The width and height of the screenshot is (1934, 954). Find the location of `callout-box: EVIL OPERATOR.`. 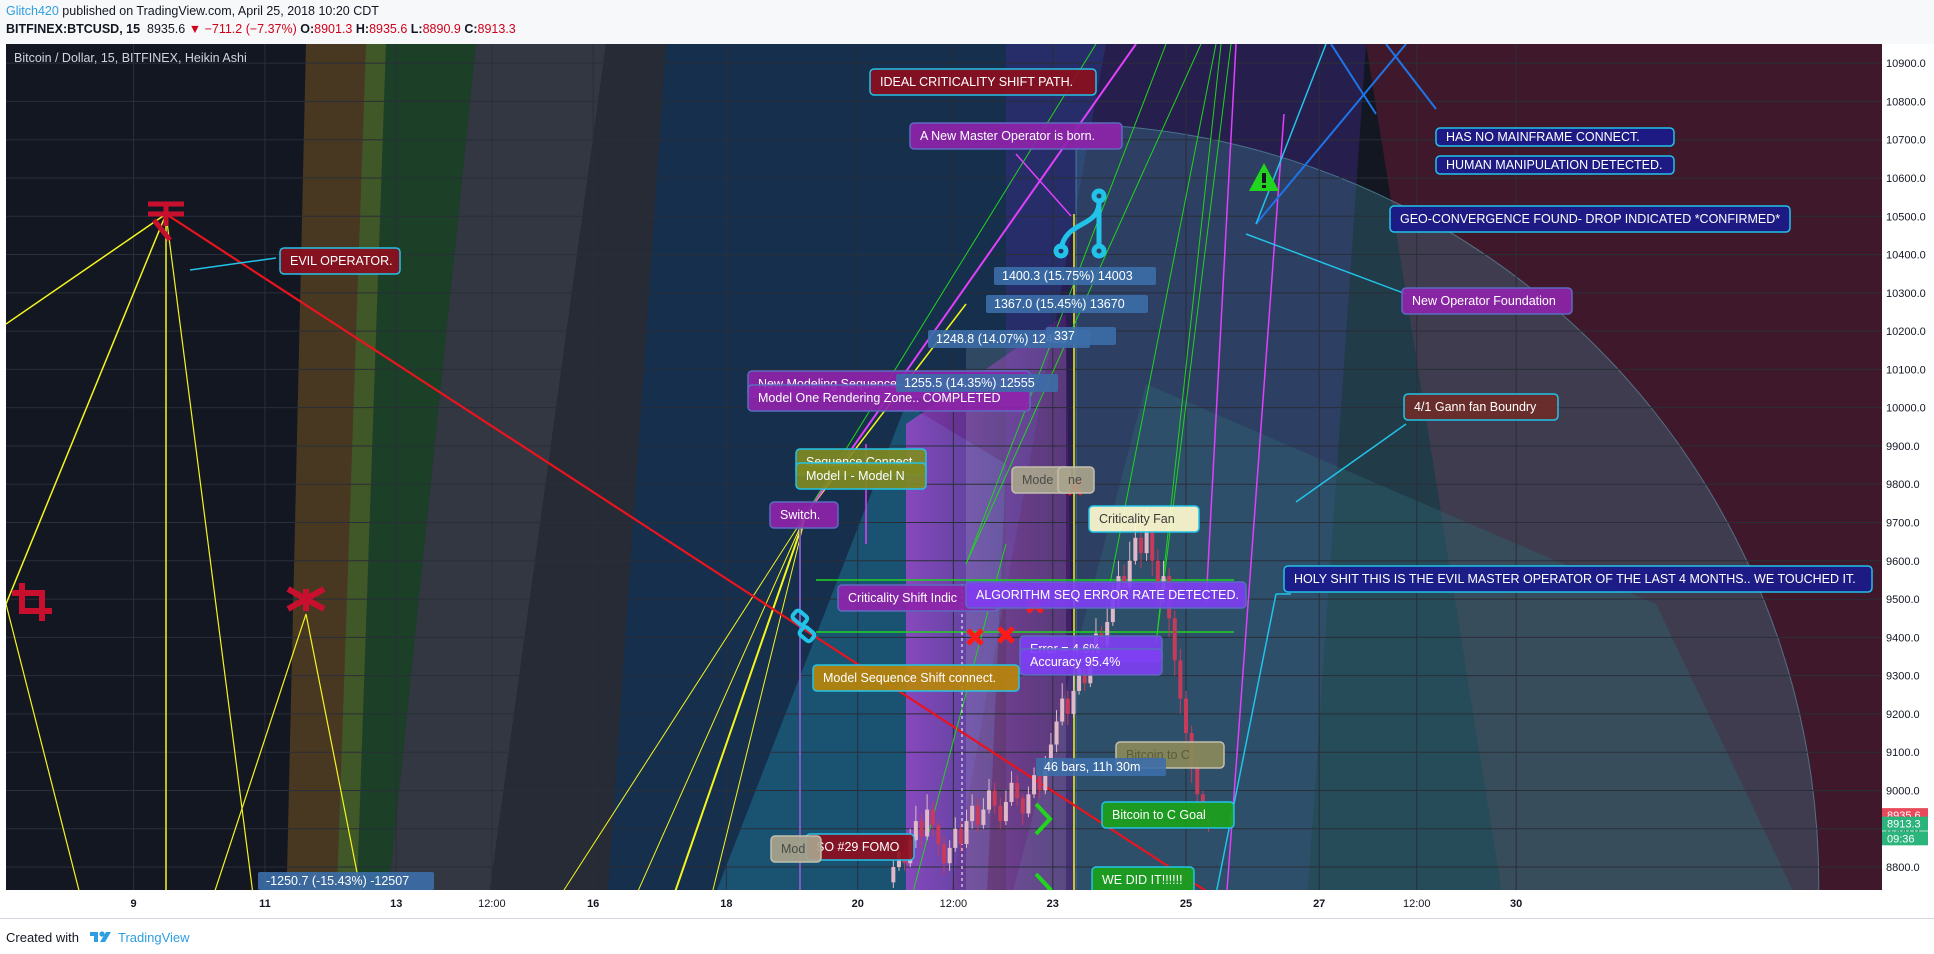

callout-box: EVIL OPERATOR. is located at coordinates (340, 261).